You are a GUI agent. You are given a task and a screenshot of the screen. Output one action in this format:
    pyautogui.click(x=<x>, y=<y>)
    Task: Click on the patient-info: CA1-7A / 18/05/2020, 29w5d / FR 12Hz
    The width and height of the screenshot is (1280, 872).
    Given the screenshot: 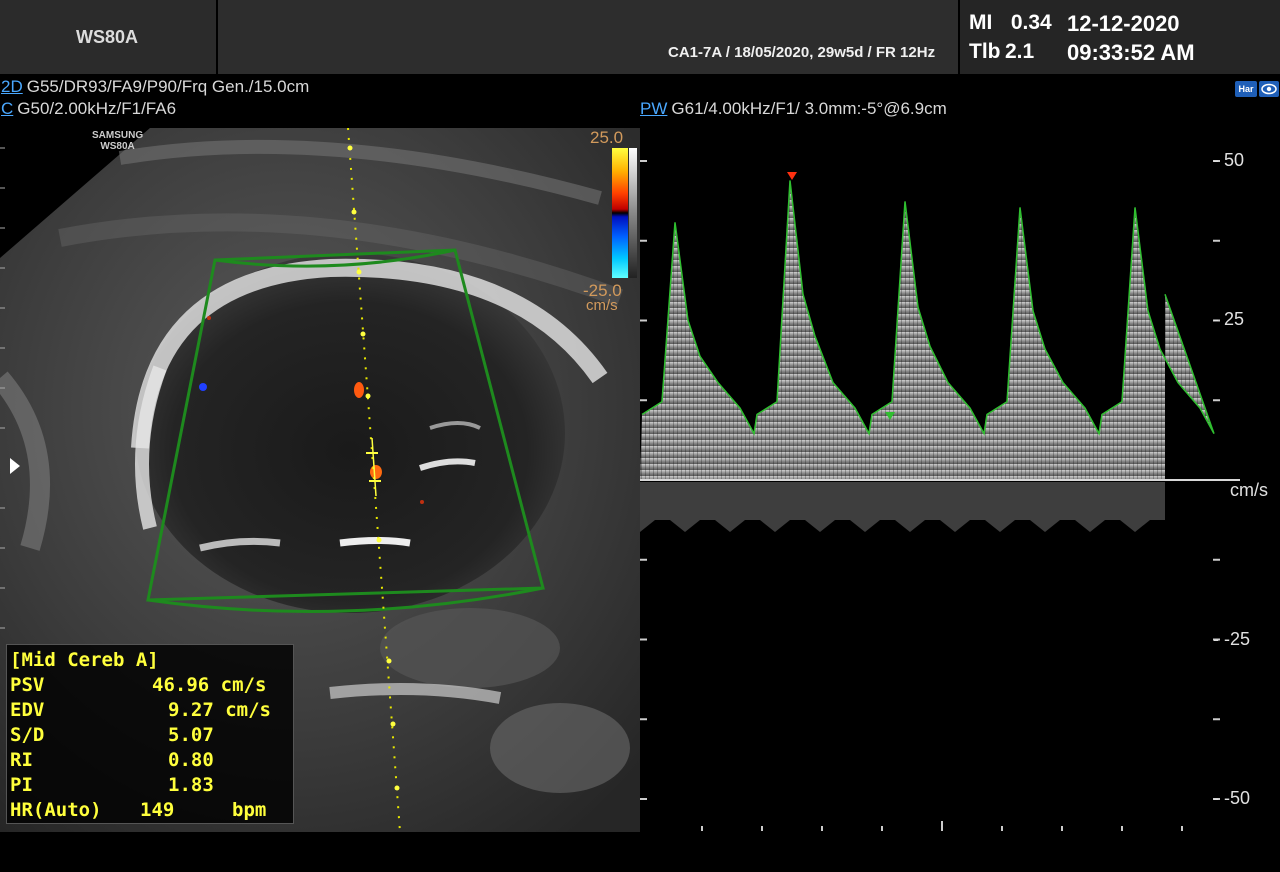 What is the action you would take?
    pyautogui.click(x=802, y=52)
    